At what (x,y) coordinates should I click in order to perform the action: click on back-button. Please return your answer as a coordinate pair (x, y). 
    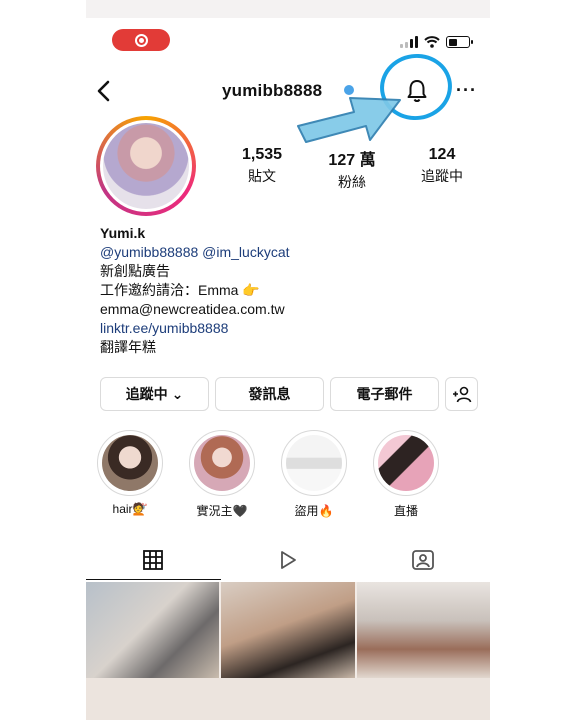
    Looking at the image, I should click on (105, 91).